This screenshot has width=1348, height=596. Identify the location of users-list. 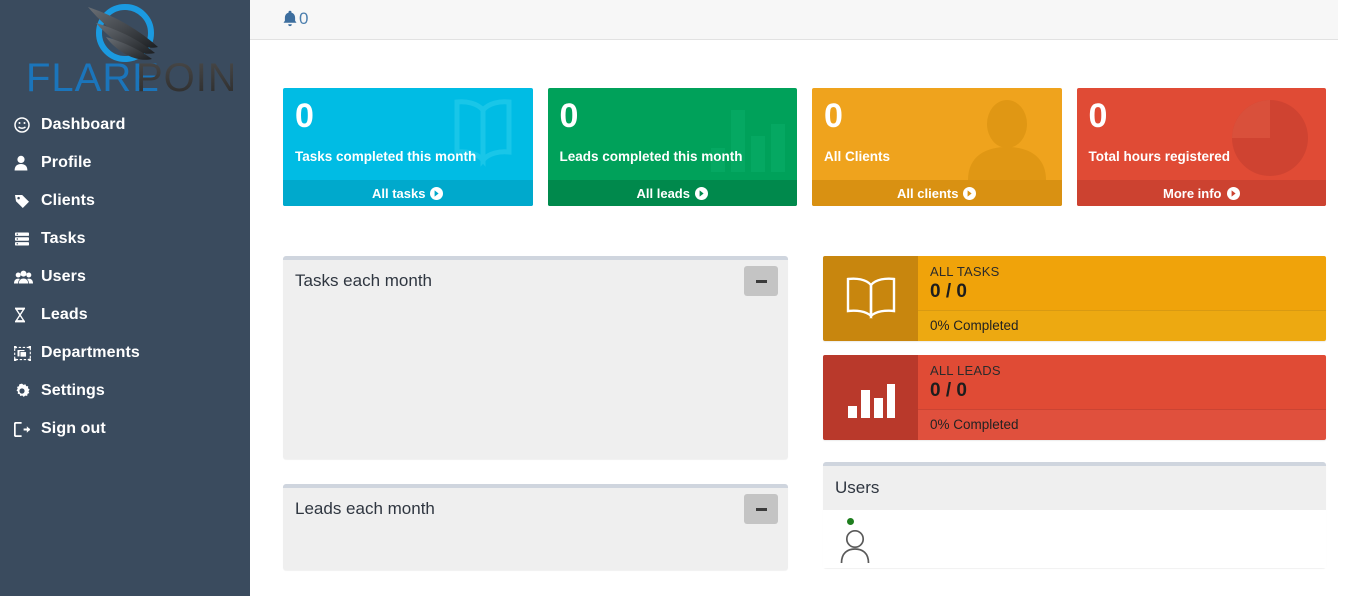
(1074, 539).